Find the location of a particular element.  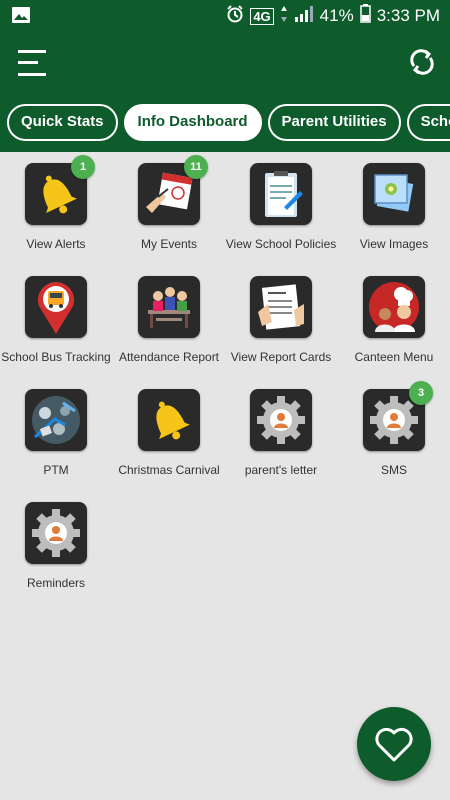

tile-label: Christmas Carnival is located at coordinates (169, 470).